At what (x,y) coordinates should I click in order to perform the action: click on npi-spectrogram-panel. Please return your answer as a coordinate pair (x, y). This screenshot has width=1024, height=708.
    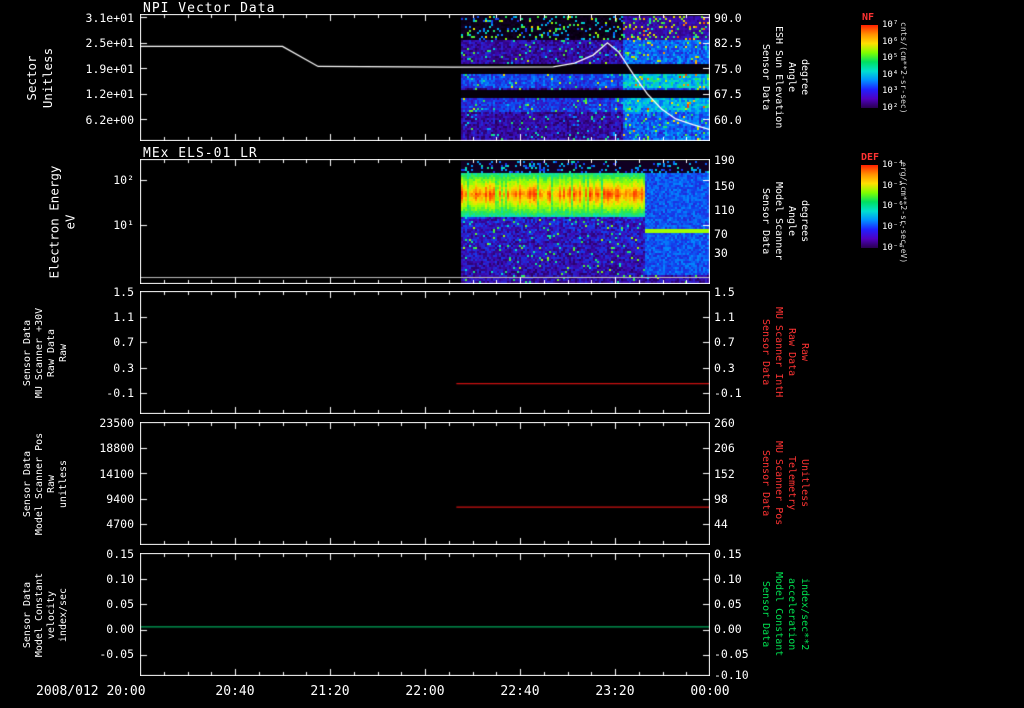
    Looking at the image, I should click on (425, 77).